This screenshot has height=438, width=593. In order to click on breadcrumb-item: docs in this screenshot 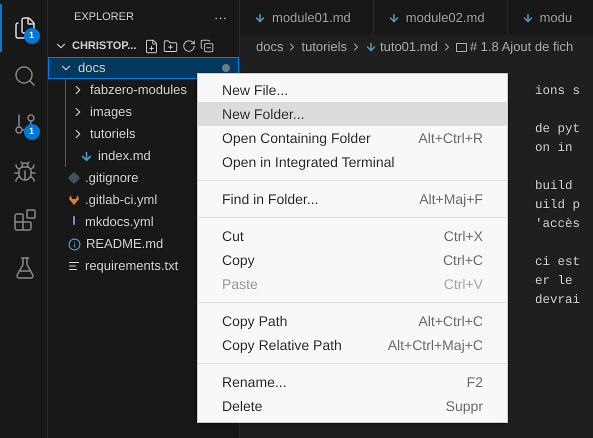, I will do `click(270, 47)`.